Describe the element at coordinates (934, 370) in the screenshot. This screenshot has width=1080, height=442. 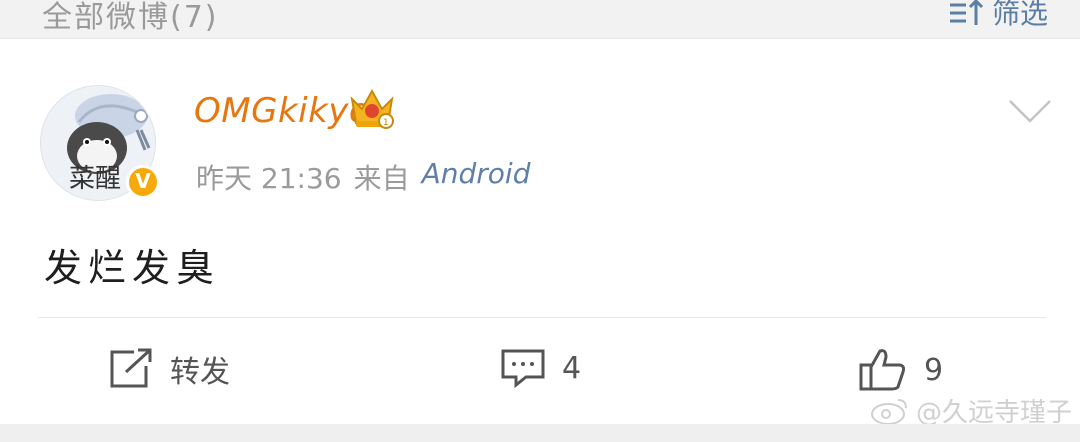
I see `like-count: 9` at that location.